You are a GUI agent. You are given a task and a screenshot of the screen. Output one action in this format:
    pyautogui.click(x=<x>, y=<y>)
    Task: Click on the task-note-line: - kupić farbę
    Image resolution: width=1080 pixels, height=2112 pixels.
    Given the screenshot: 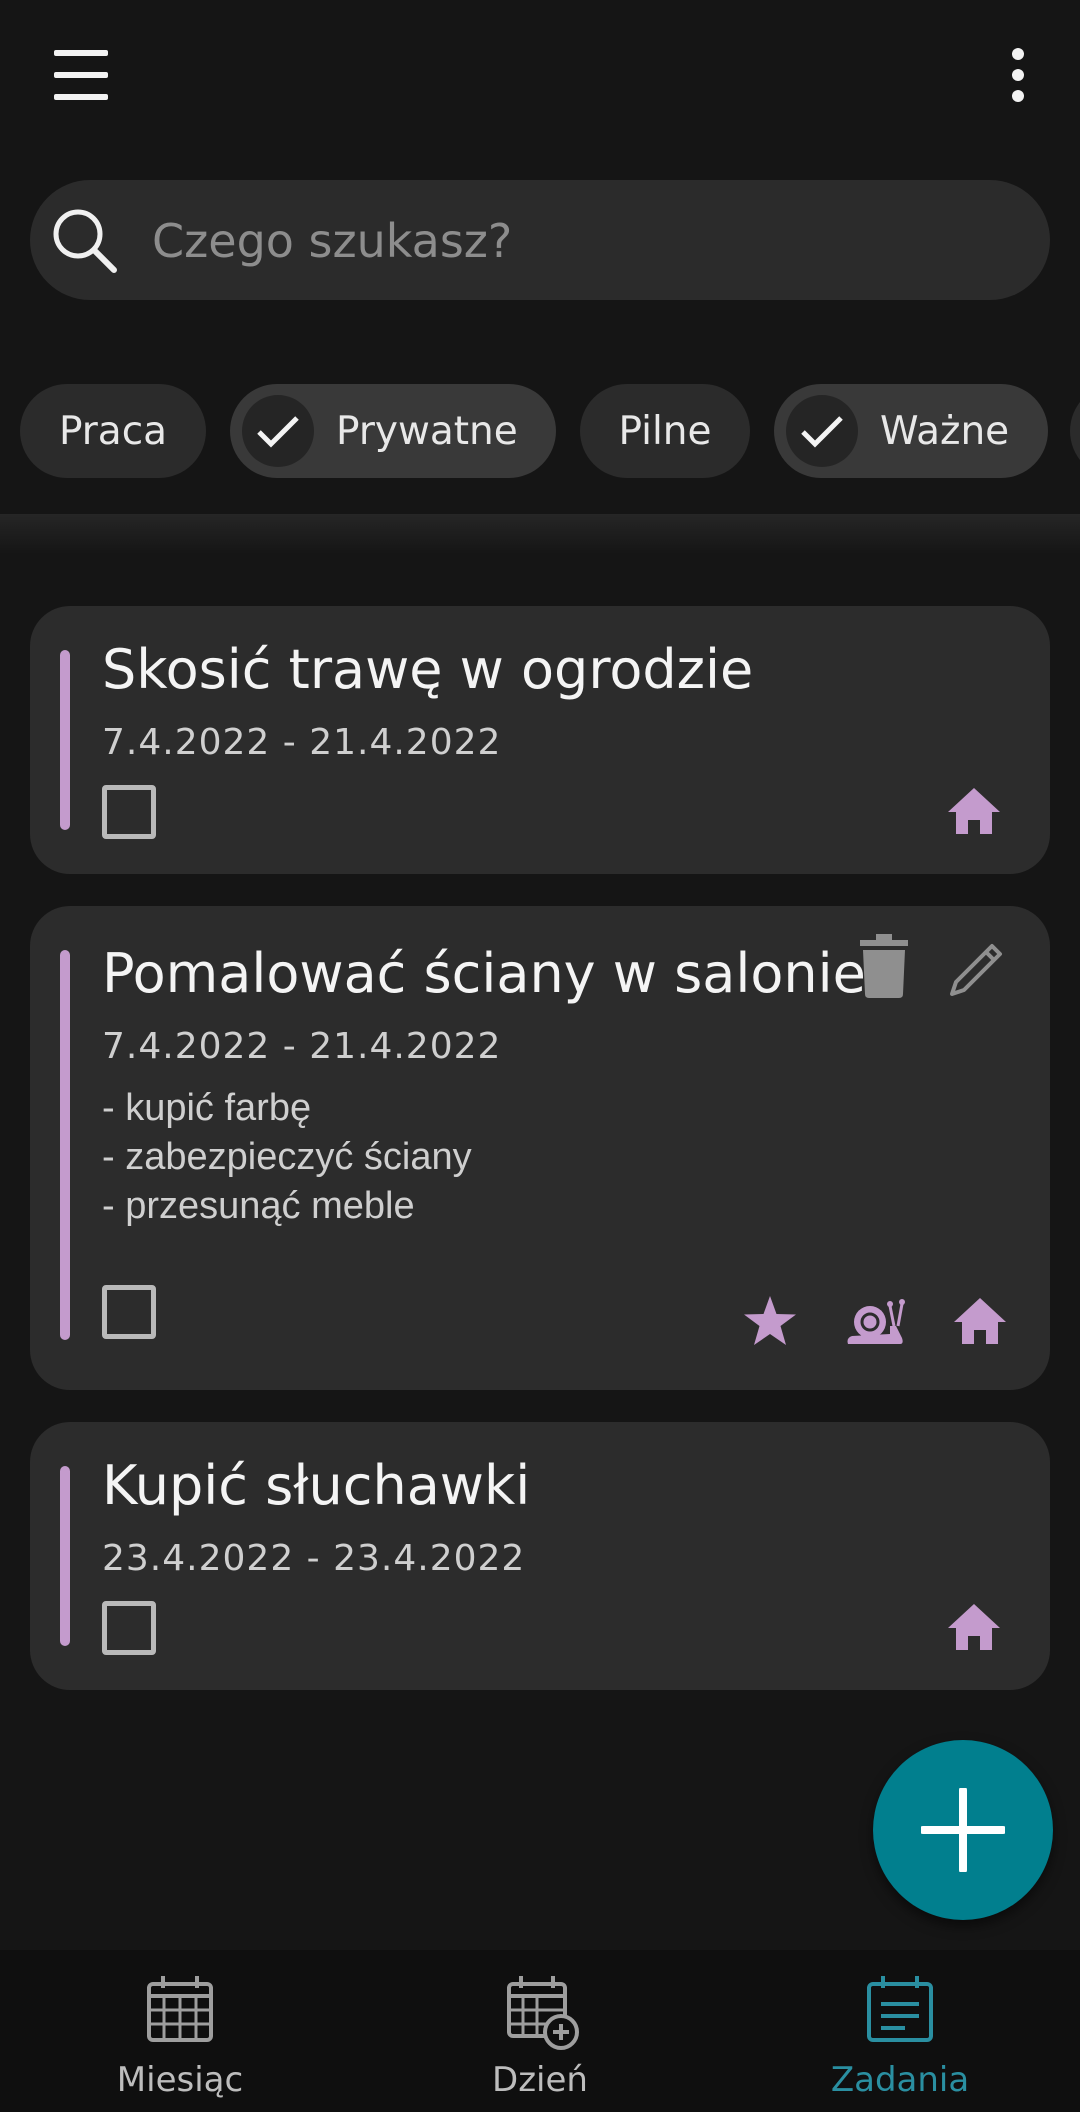 What is the action you would take?
    pyautogui.click(x=207, y=1108)
    